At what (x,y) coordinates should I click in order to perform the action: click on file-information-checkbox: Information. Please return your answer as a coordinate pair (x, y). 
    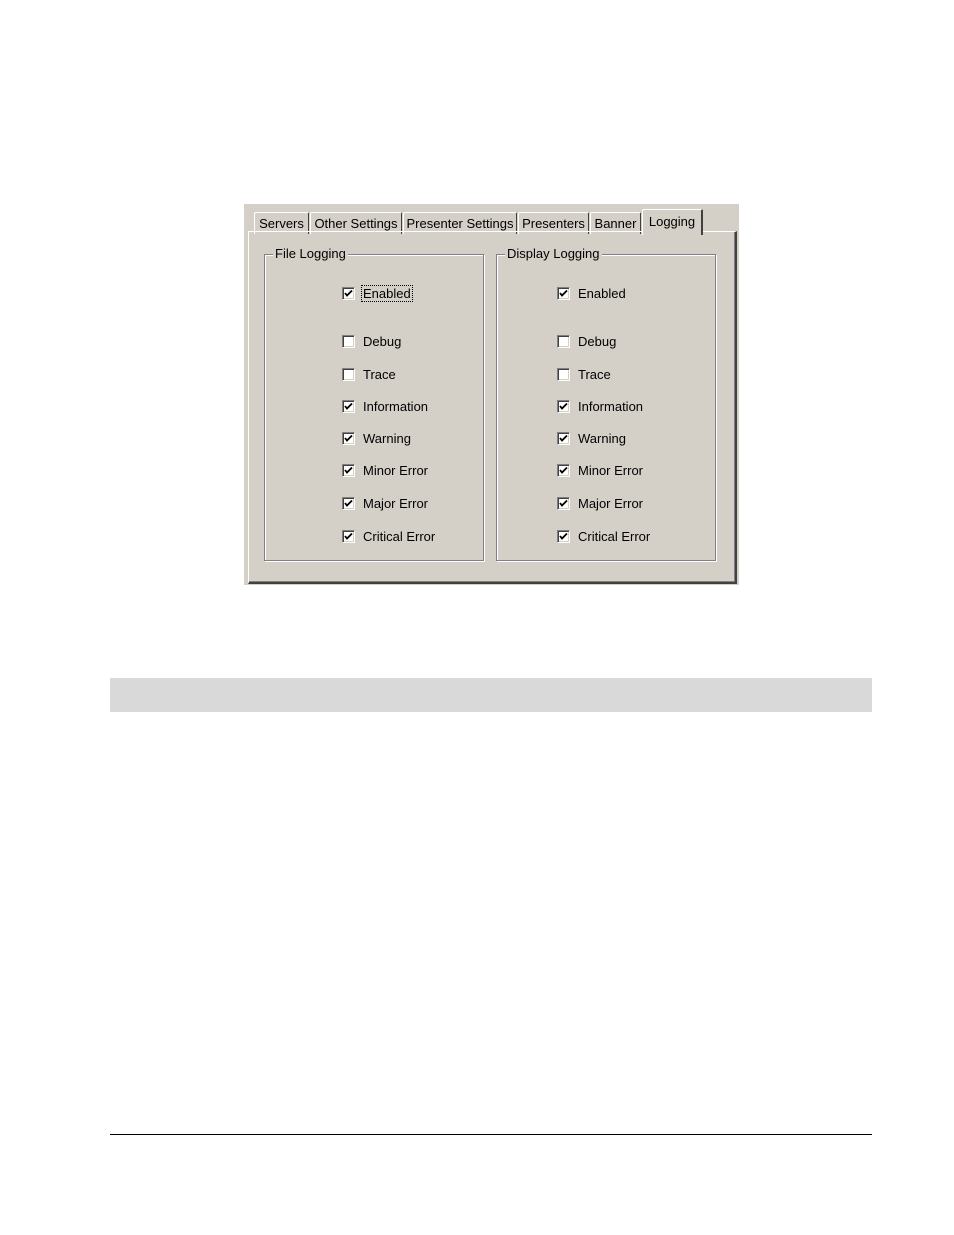
    Looking at the image, I should click on (385, 406).